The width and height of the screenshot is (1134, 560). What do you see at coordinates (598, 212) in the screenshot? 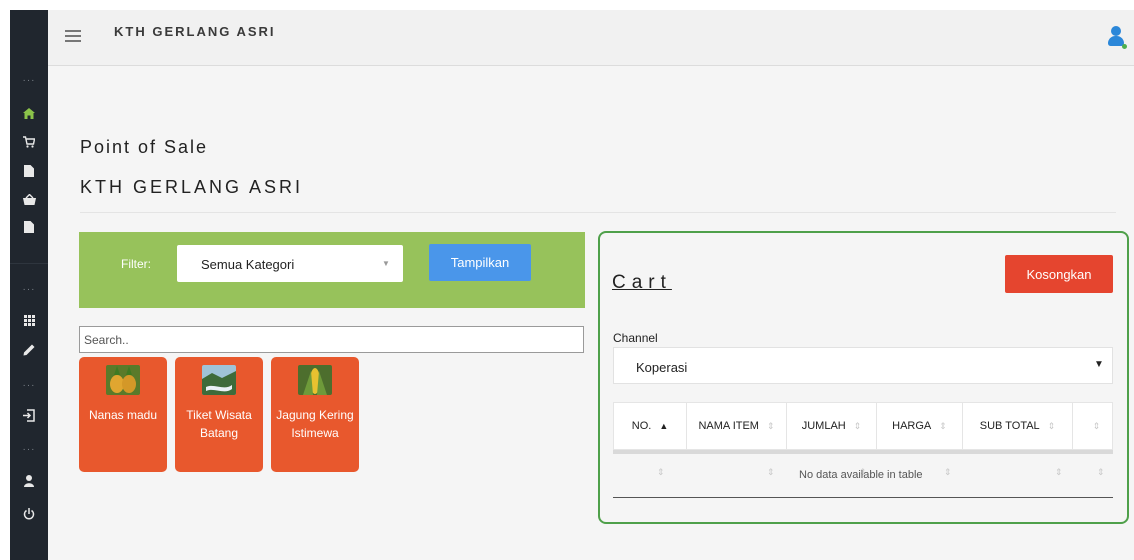
I see `divider` at bounding box center [598, 212].